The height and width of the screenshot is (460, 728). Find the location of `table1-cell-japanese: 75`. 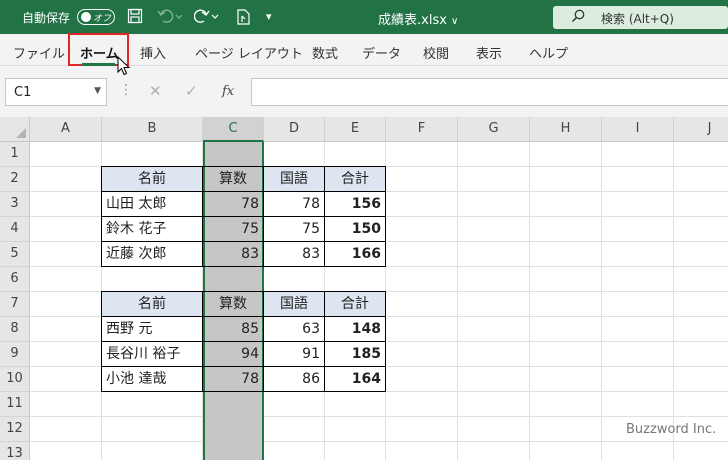

table1-cell-japanese: 75 is located at coordinates (294, 229).